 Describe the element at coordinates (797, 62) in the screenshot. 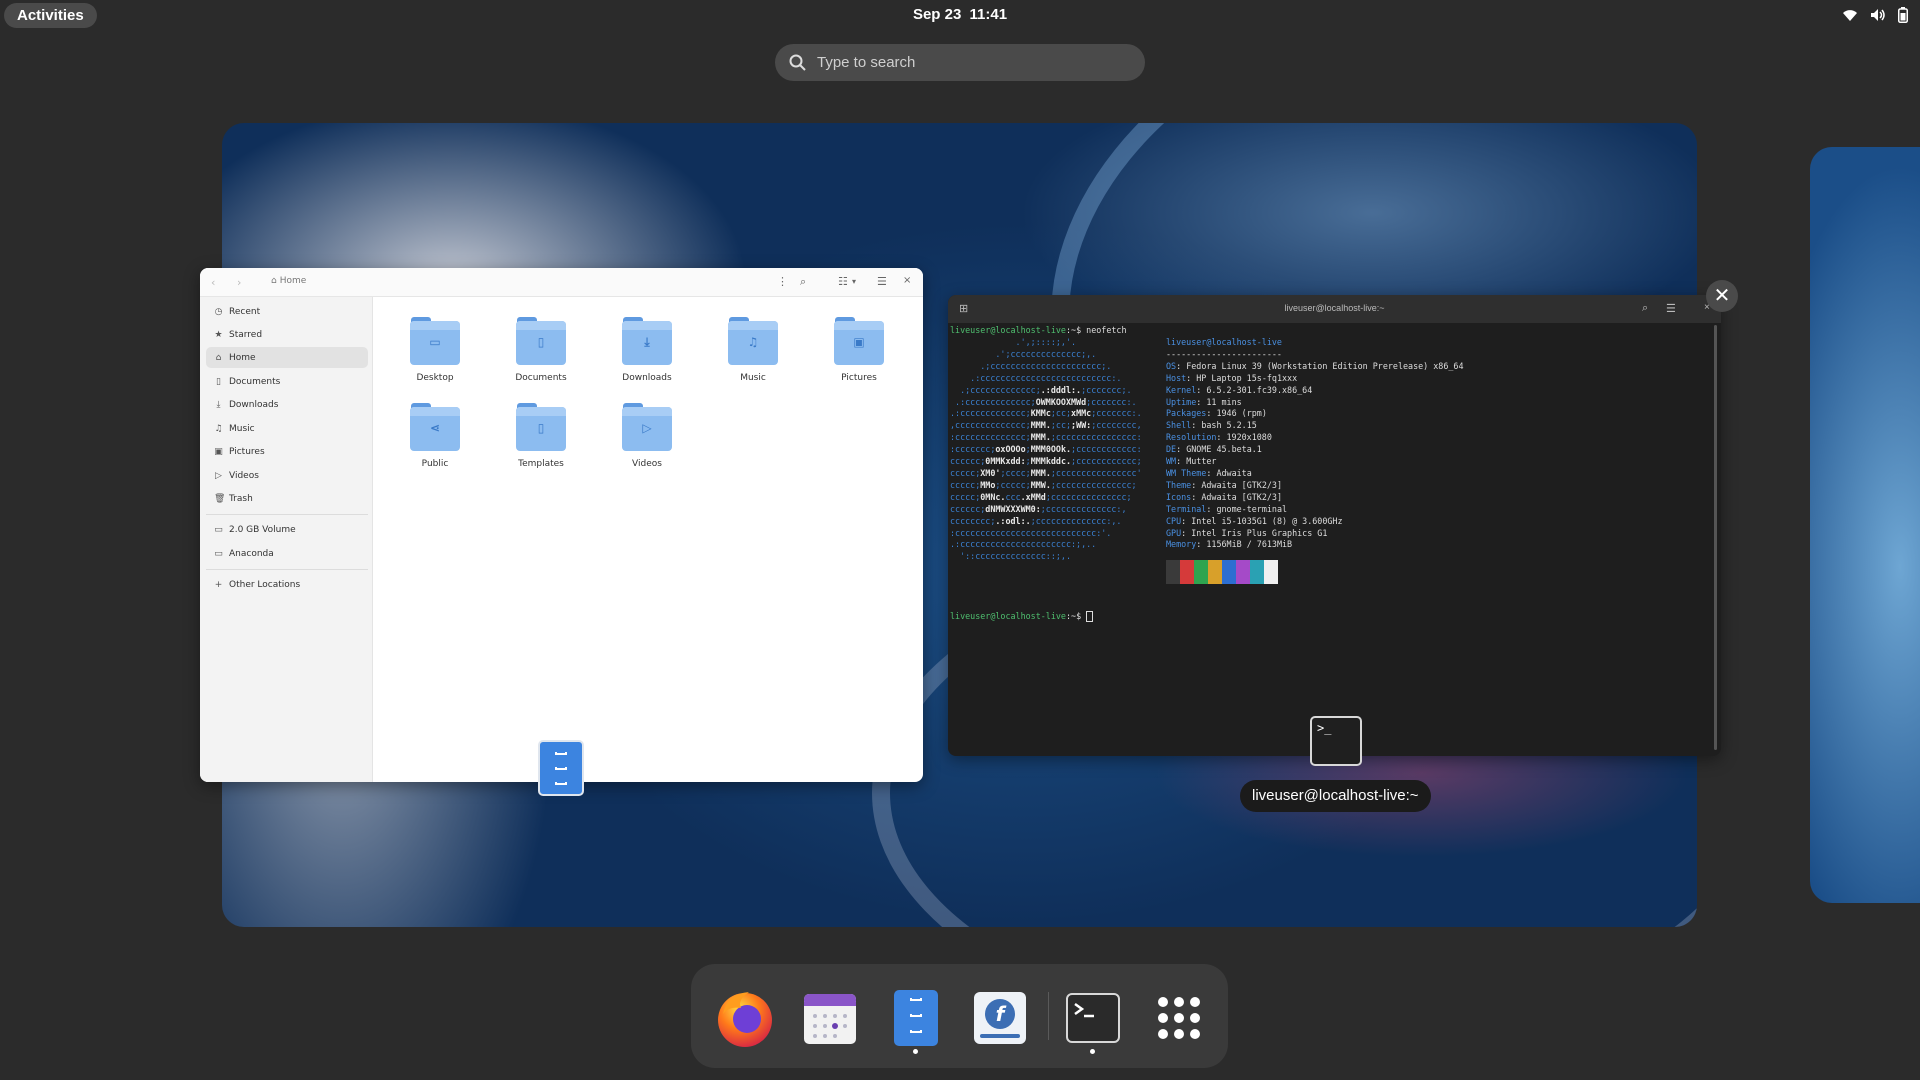

I see `search-icon` at that location.